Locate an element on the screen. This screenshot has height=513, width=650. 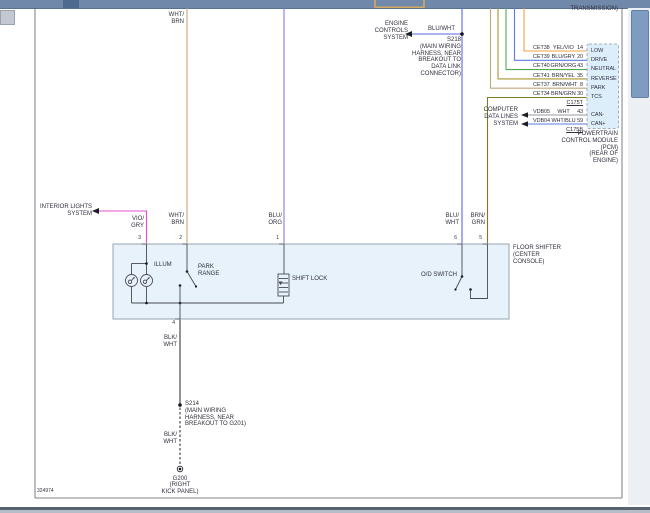
arrow-can-high-icon is located at coordinates (524, 124).